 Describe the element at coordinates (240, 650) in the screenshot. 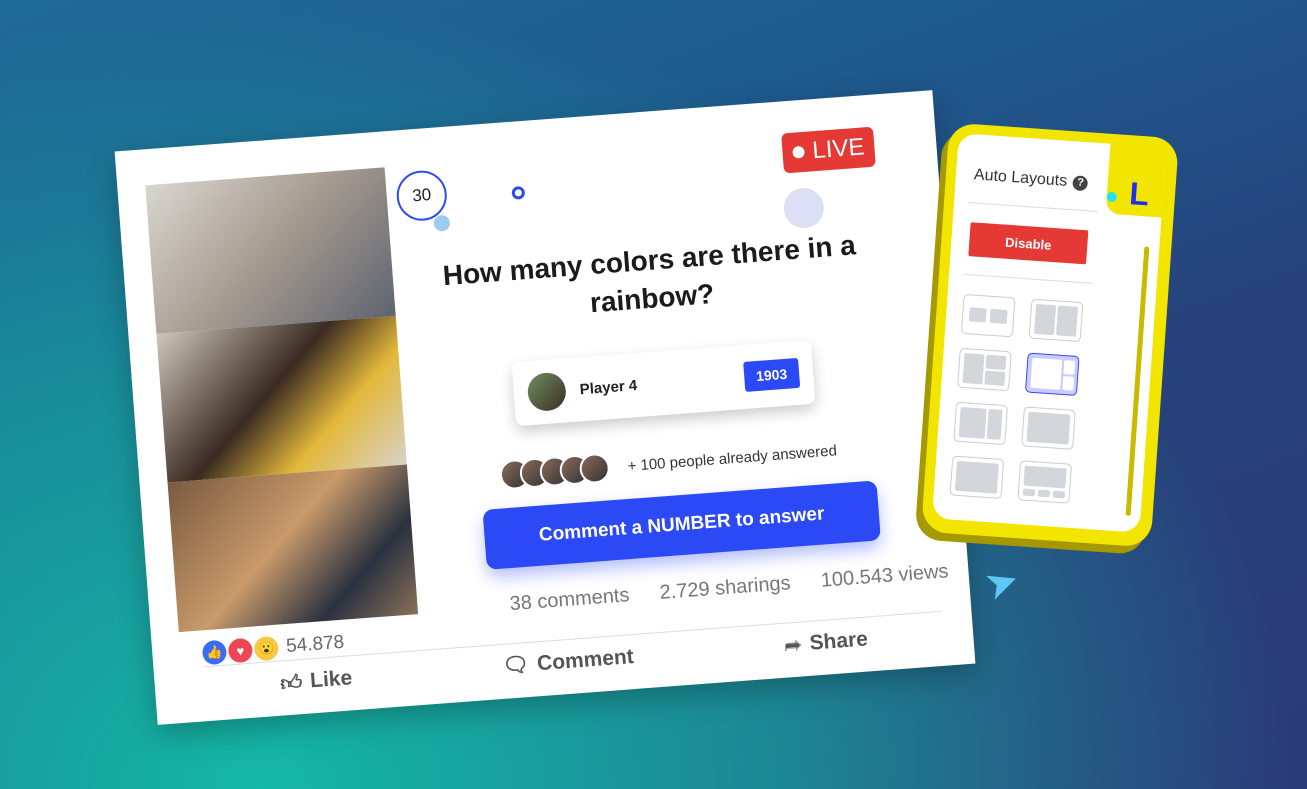

I see `love-reaction-icon: ♥` at that location.